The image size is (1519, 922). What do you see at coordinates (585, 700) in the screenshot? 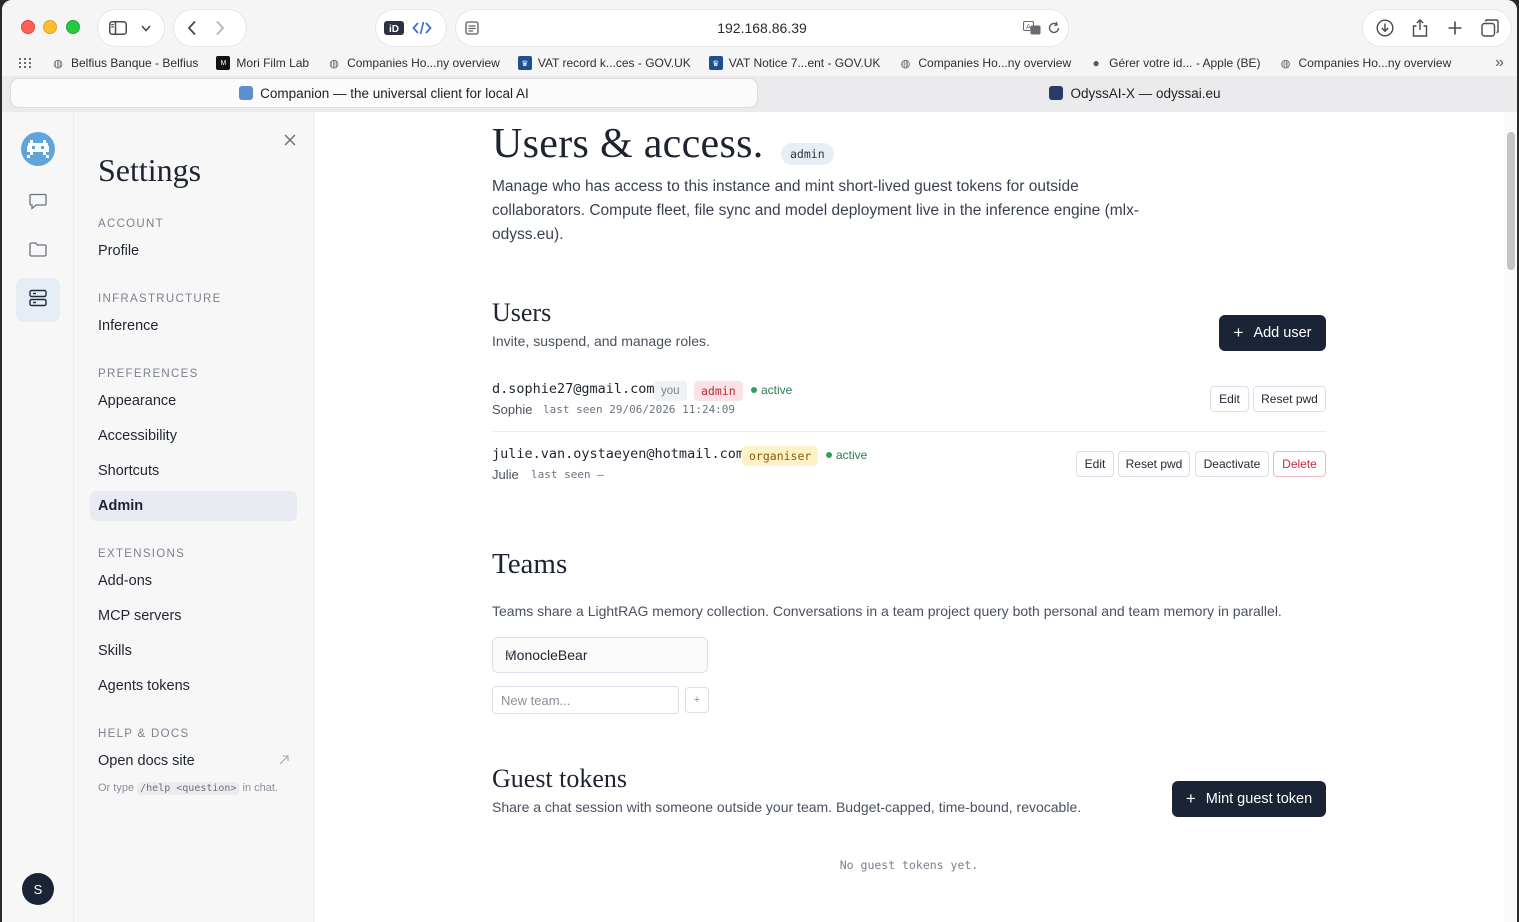
I see `new-team-input` at bounding box center [585, 700].